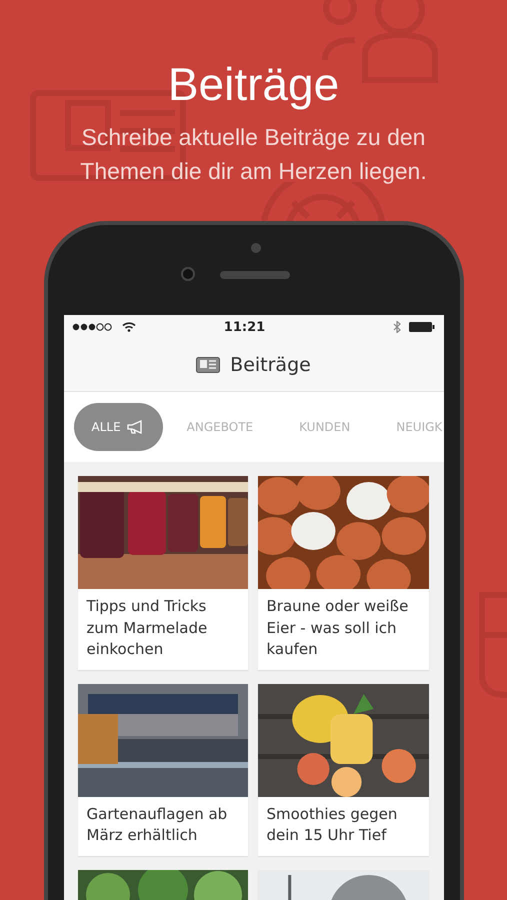 Image resolution: width=507 pixels, height=900 pixels. I want to click on post-card: Braune oder weiße Eier - was soll ich kaufen, so click(343, 573).